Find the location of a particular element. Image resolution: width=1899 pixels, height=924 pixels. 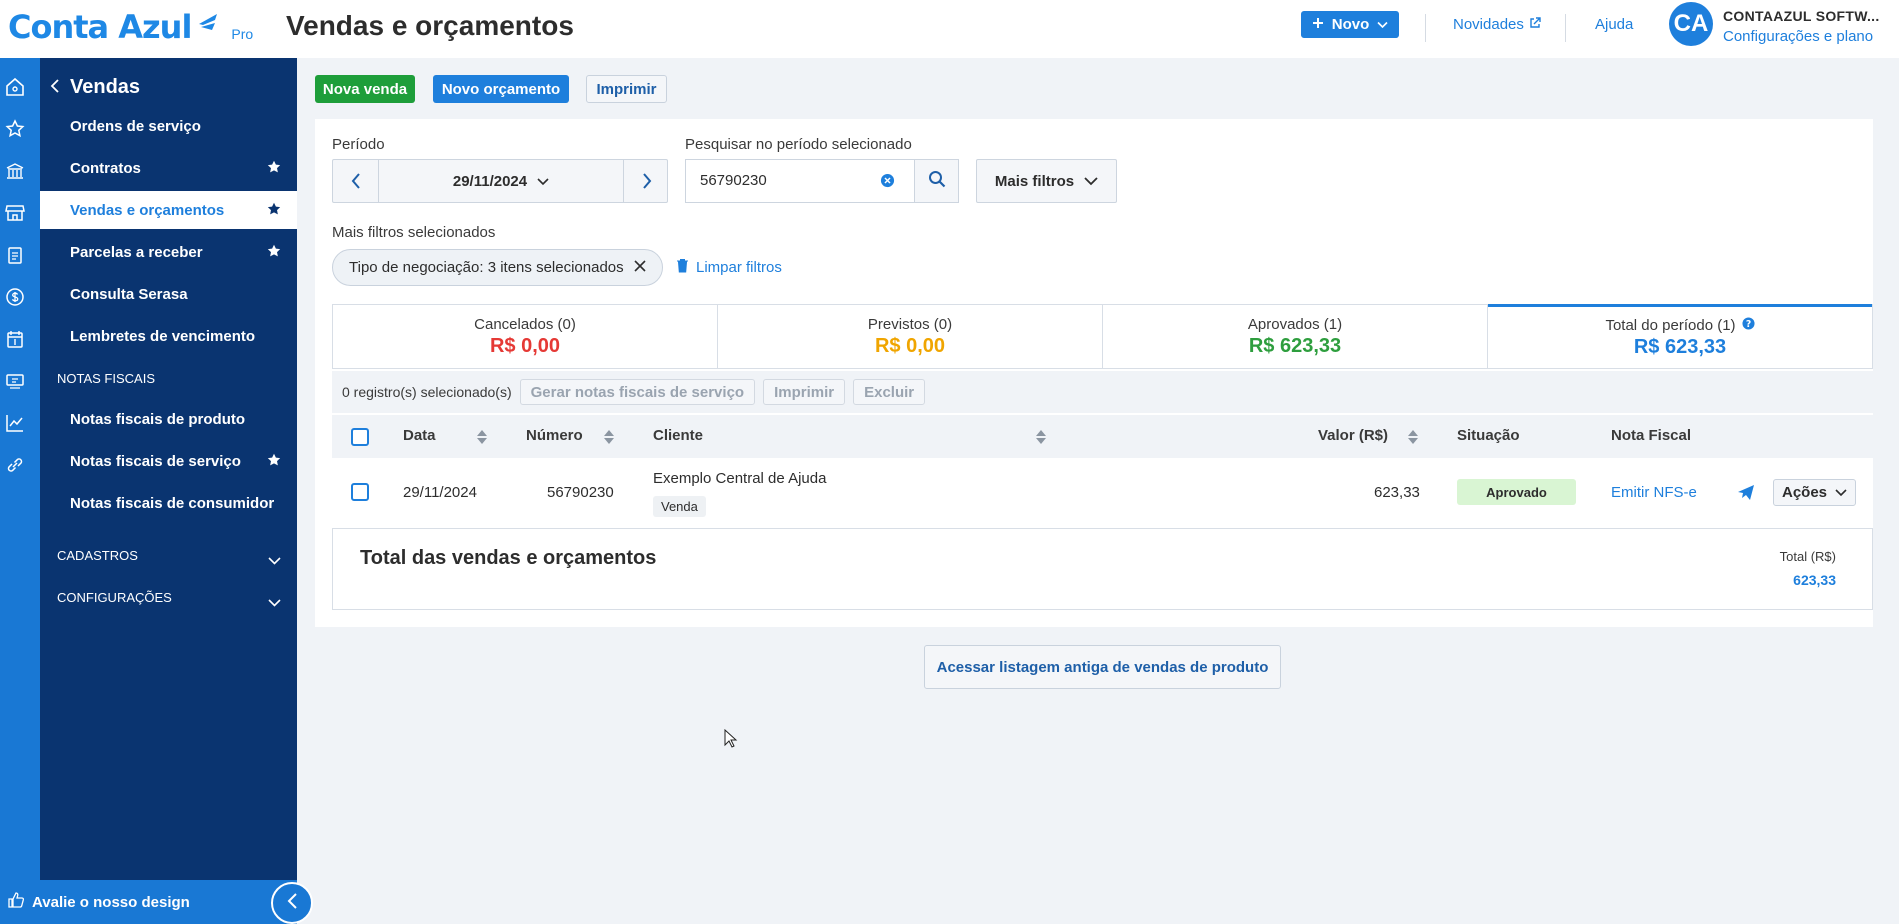

sidebar-item-parcelas: Parcelas a receber is located at coordinates (168, 252).